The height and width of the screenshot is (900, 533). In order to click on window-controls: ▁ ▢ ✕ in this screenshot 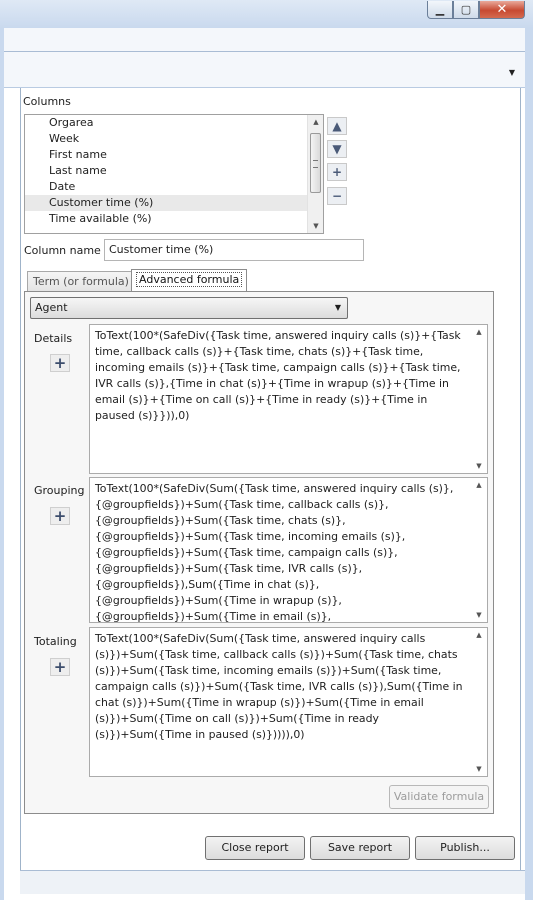, I will do `click(476, 10)`.